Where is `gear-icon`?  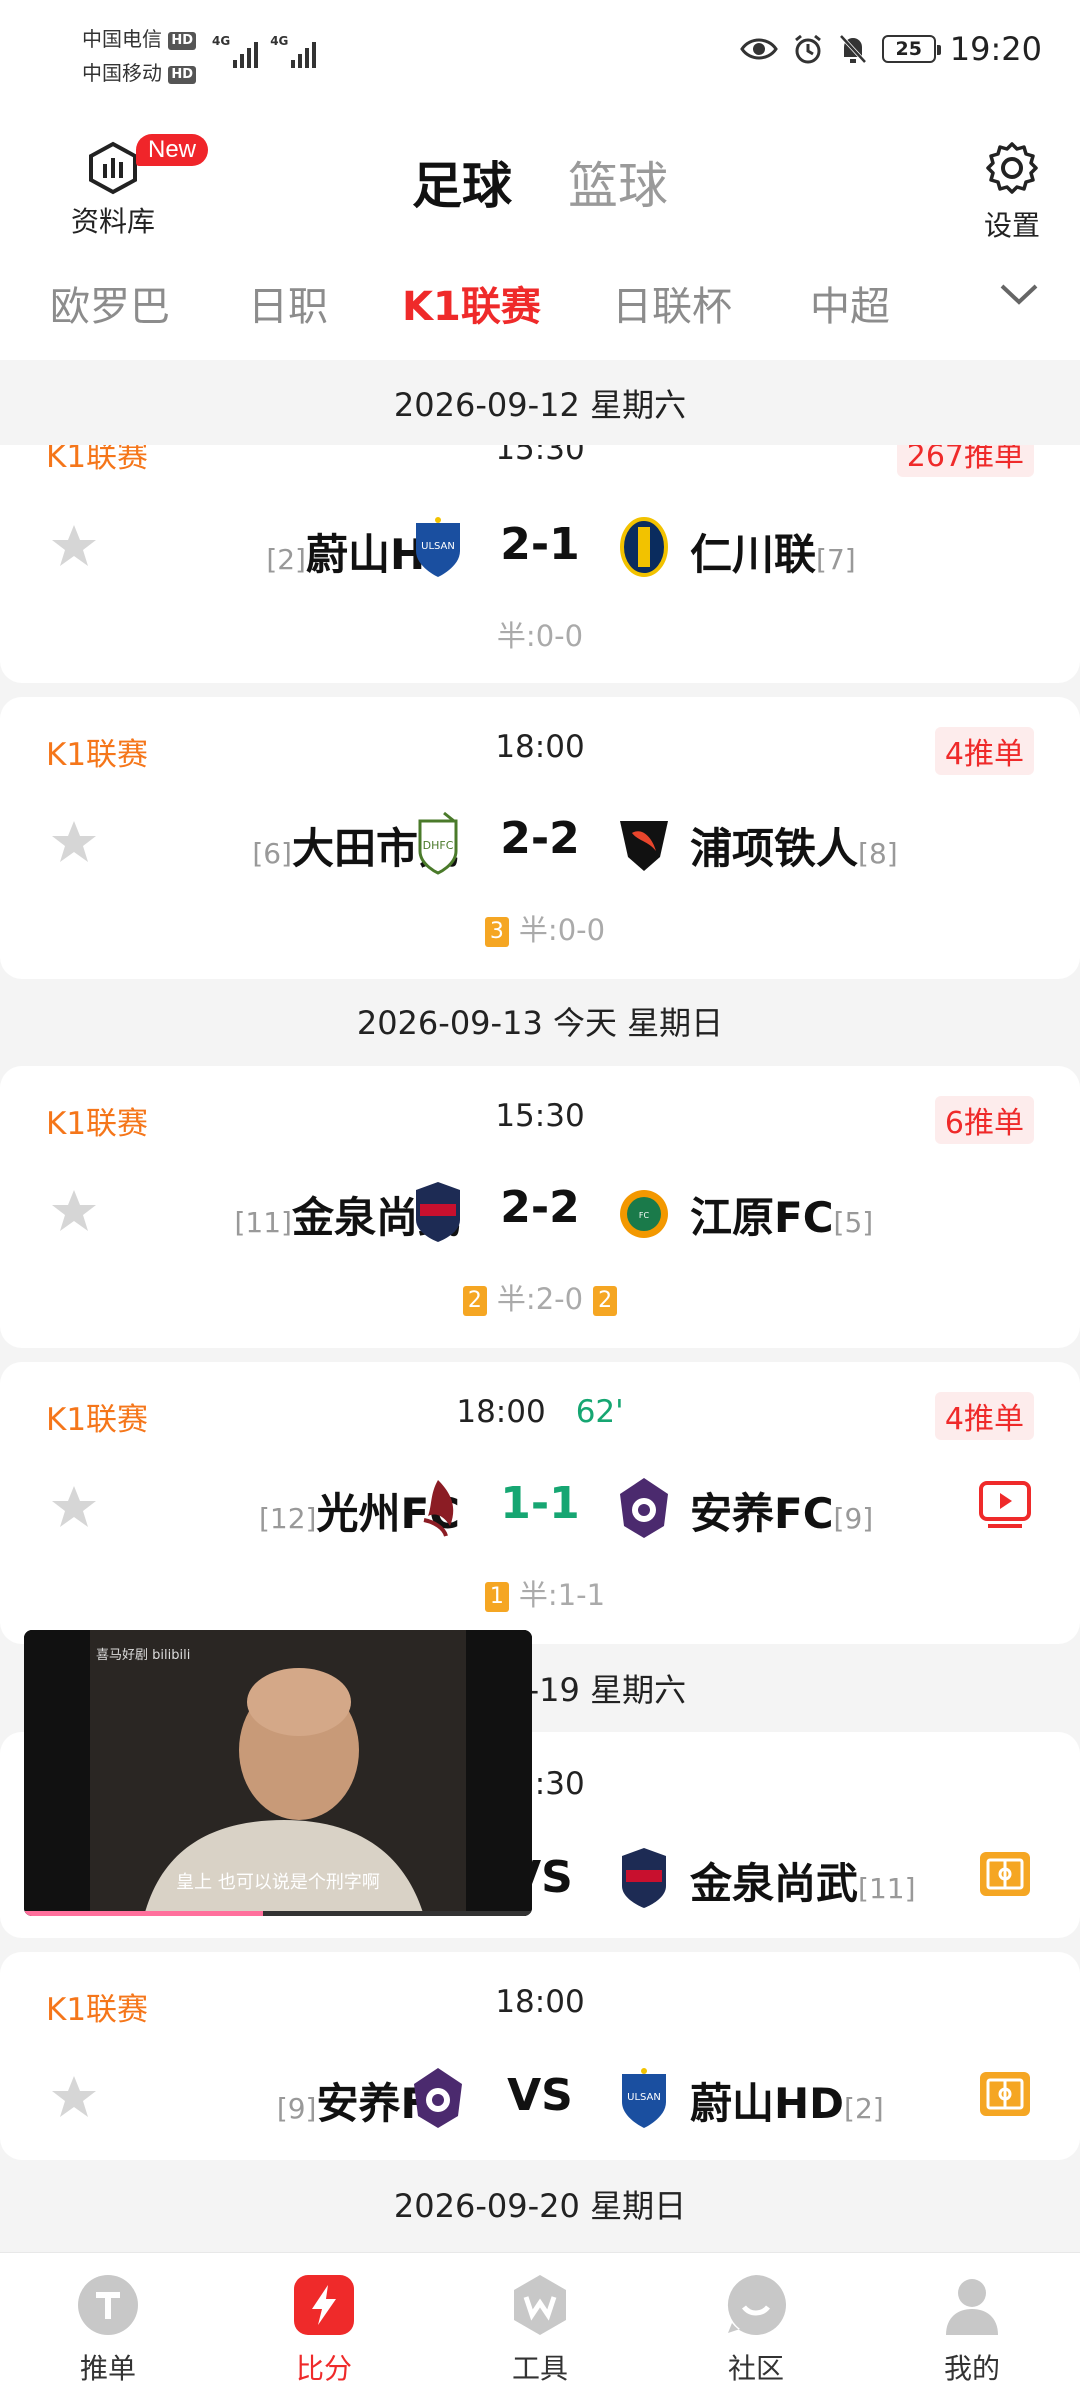 gear-icon is located at coordinates (1012, 168).